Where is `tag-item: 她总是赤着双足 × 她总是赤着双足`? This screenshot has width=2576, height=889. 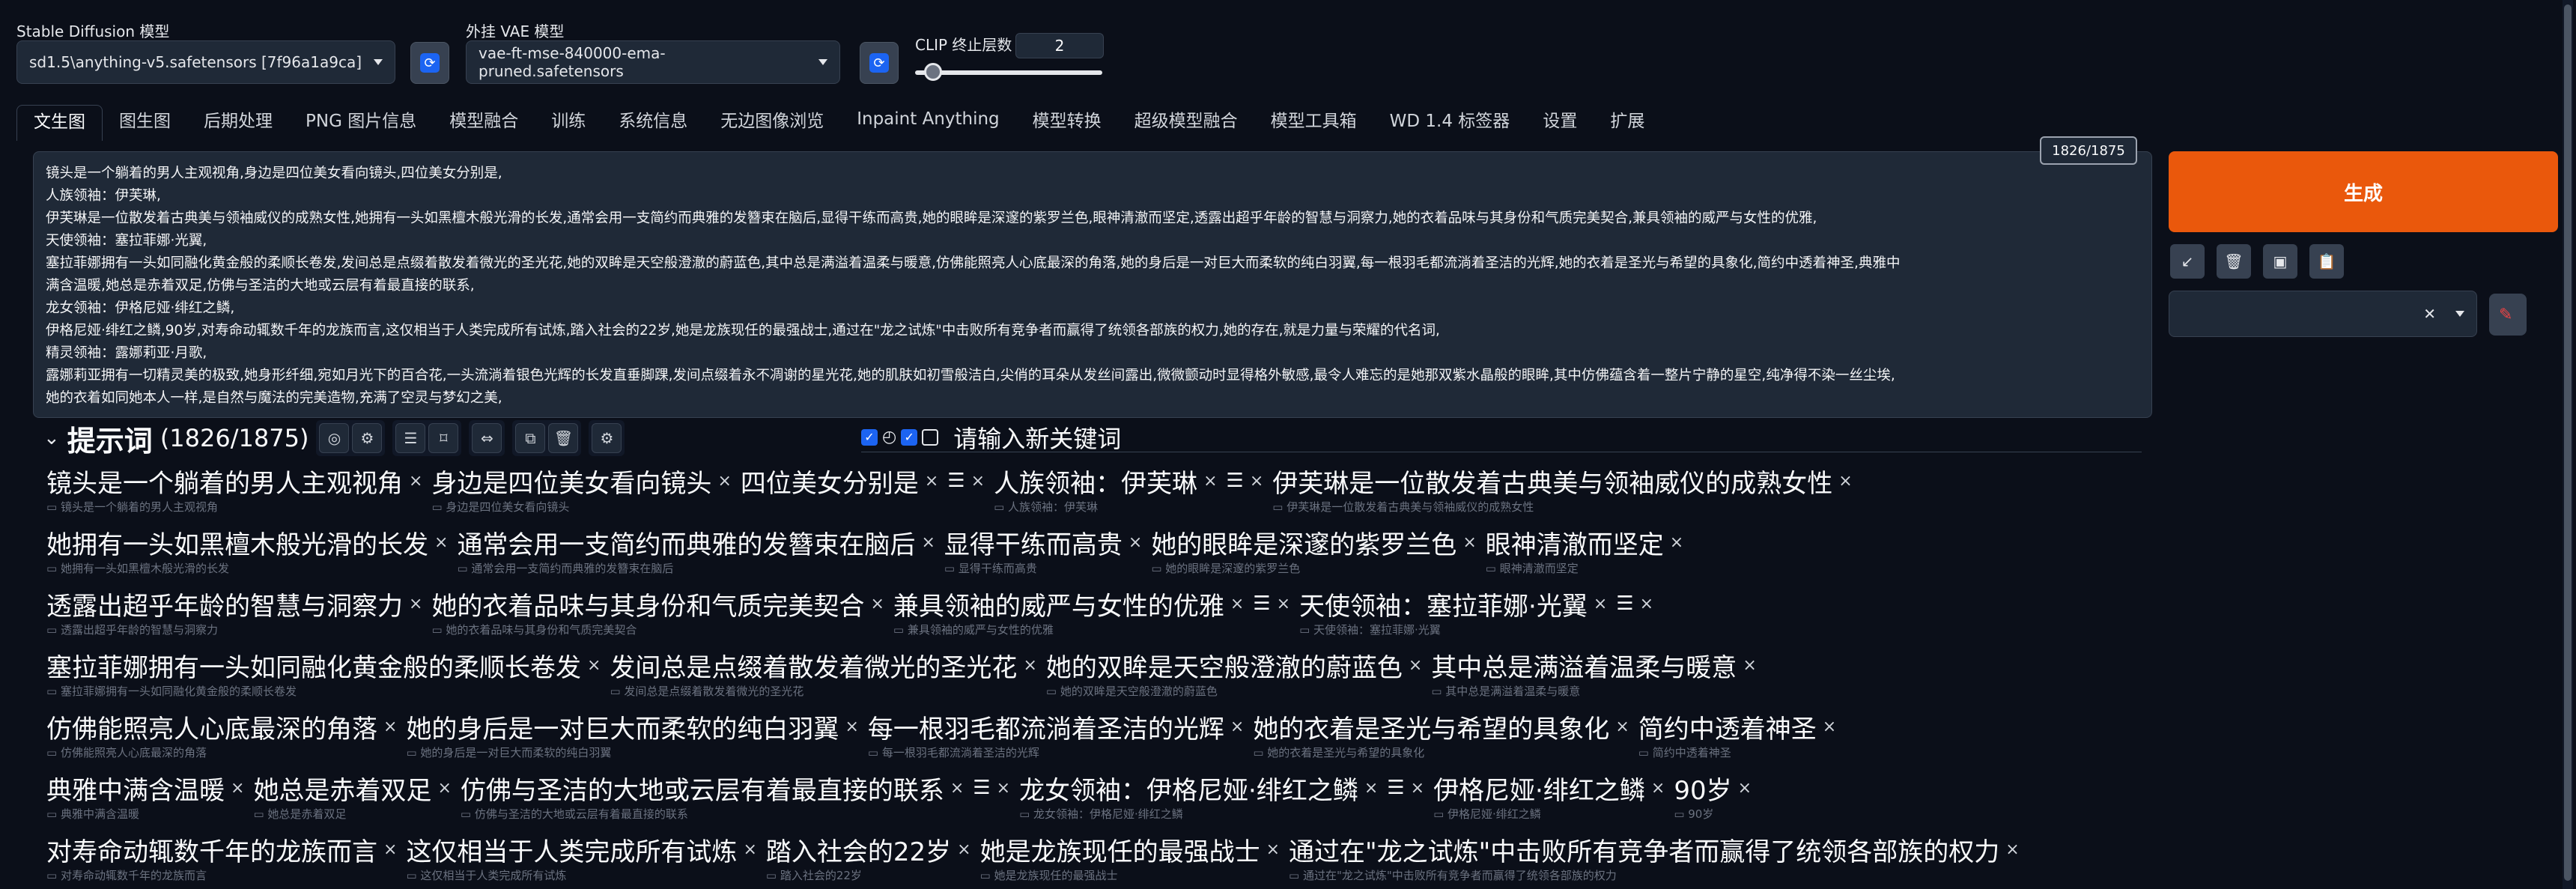
tag-item: 她总是赤着双足 × 她总是赤着双足 is located at coordinates (352, 796).